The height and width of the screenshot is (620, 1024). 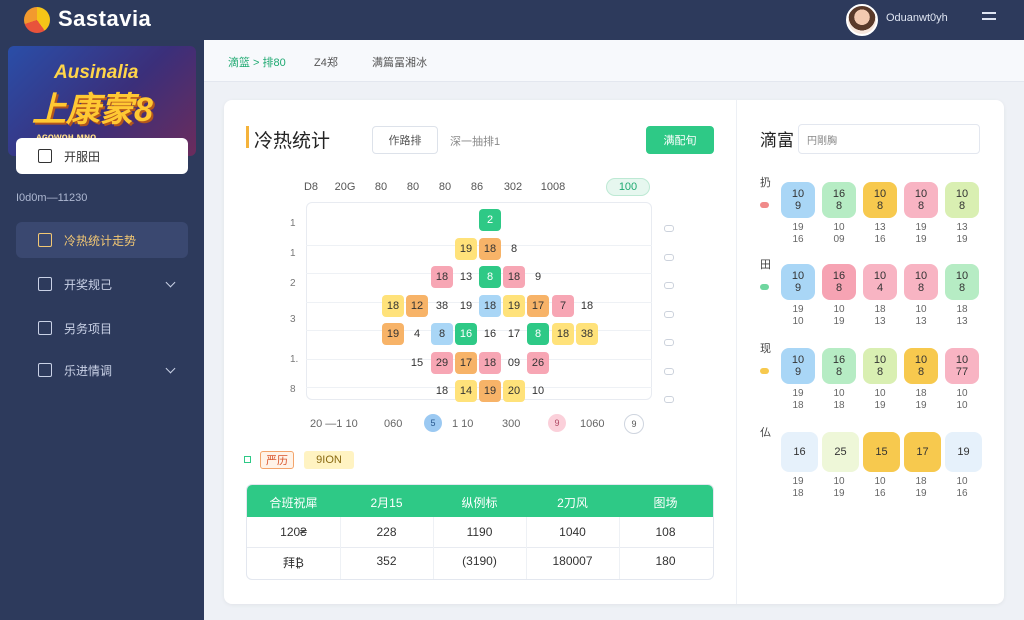 What do you see at coordinates (417, 306) in the screenshot?
I see `heatmap-cell: 12` at bounding box center [417, 306].